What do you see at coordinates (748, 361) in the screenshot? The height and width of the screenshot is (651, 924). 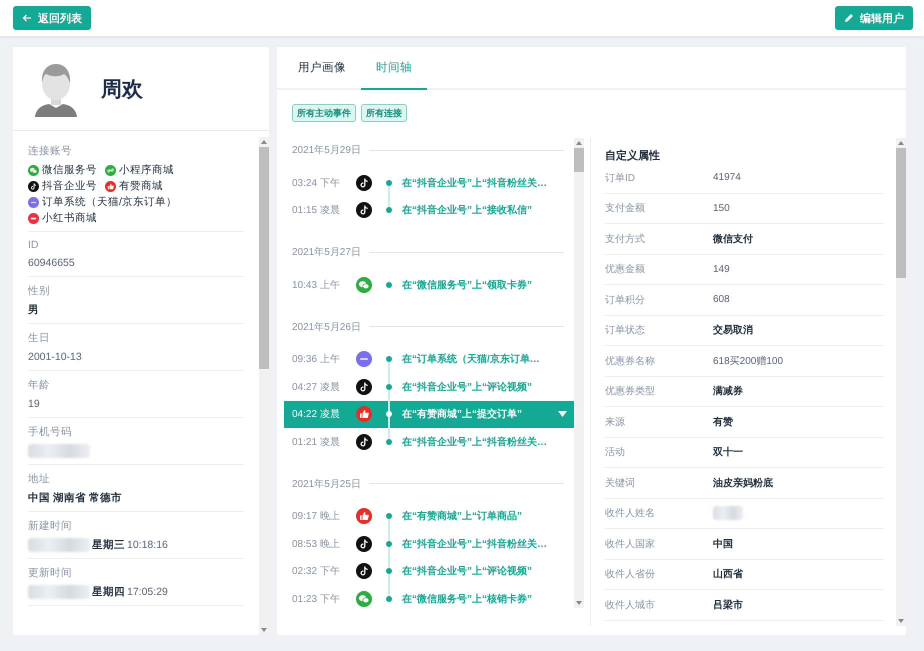 I see `attribute-value: 618买200赠100` at bounding box center [748, 361].